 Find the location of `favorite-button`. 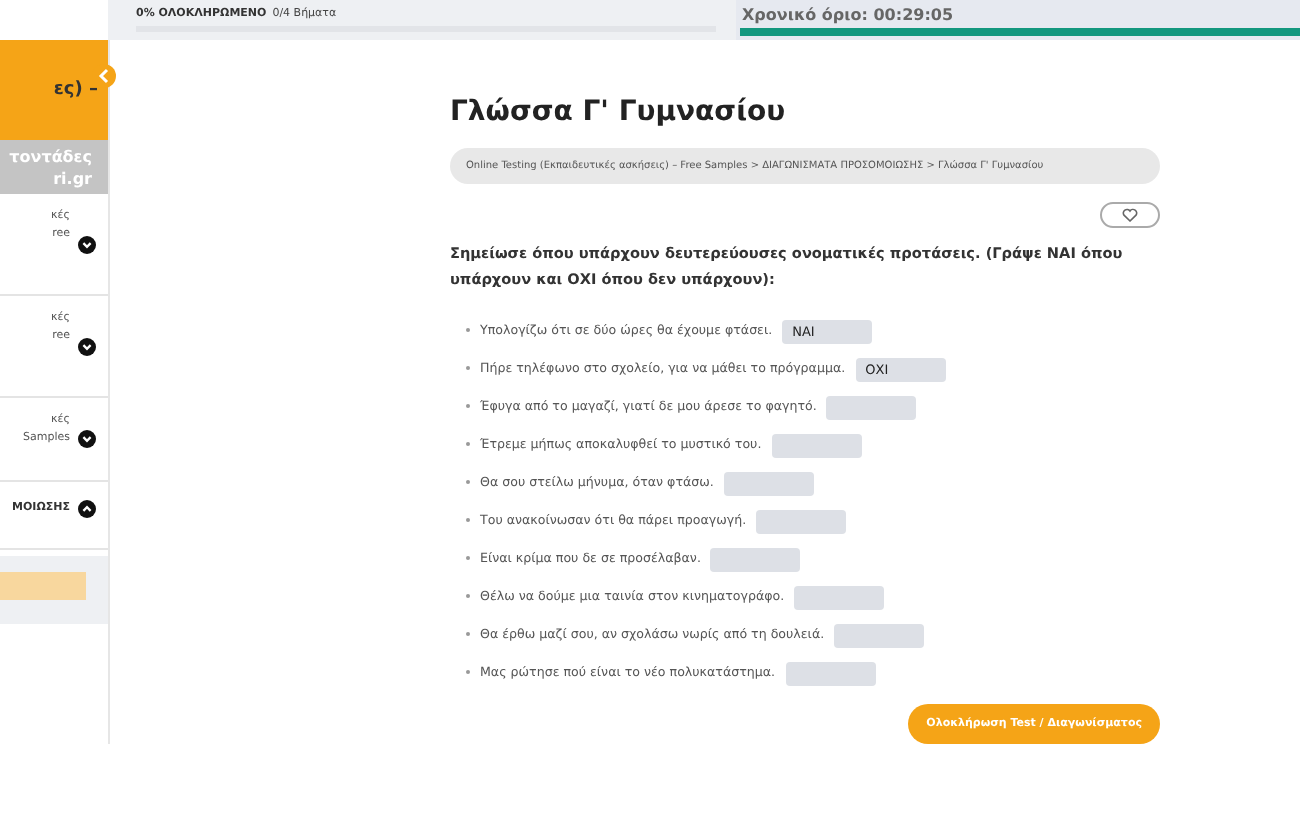

favorite-button is located at coordinates (1130, 215).